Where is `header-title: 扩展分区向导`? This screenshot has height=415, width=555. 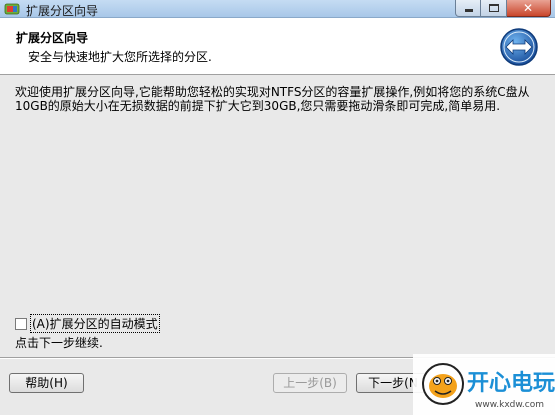
header-title: 扩展分区向导 is located at coordinates (52, 38).